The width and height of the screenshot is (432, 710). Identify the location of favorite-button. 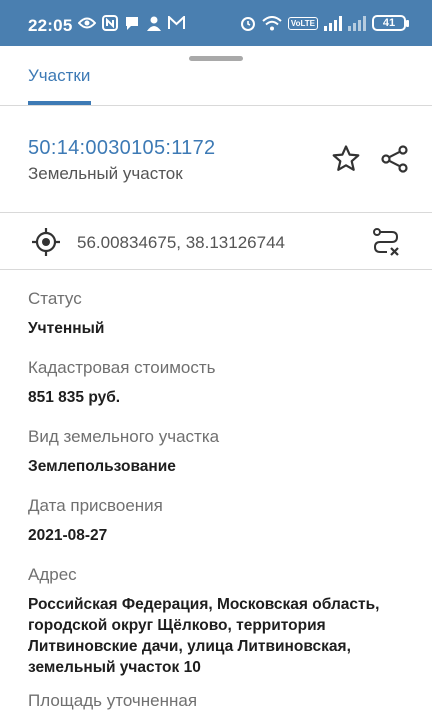
(346, 159).